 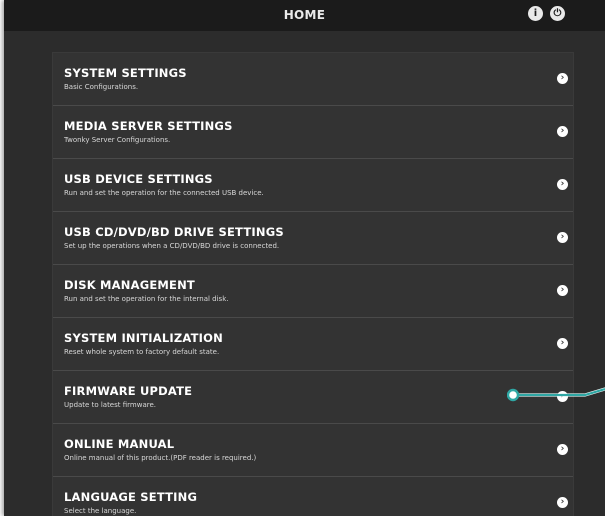 I want to click on menu-item-title: FIRMWARE UPDATE, so click(x=128, y=391).